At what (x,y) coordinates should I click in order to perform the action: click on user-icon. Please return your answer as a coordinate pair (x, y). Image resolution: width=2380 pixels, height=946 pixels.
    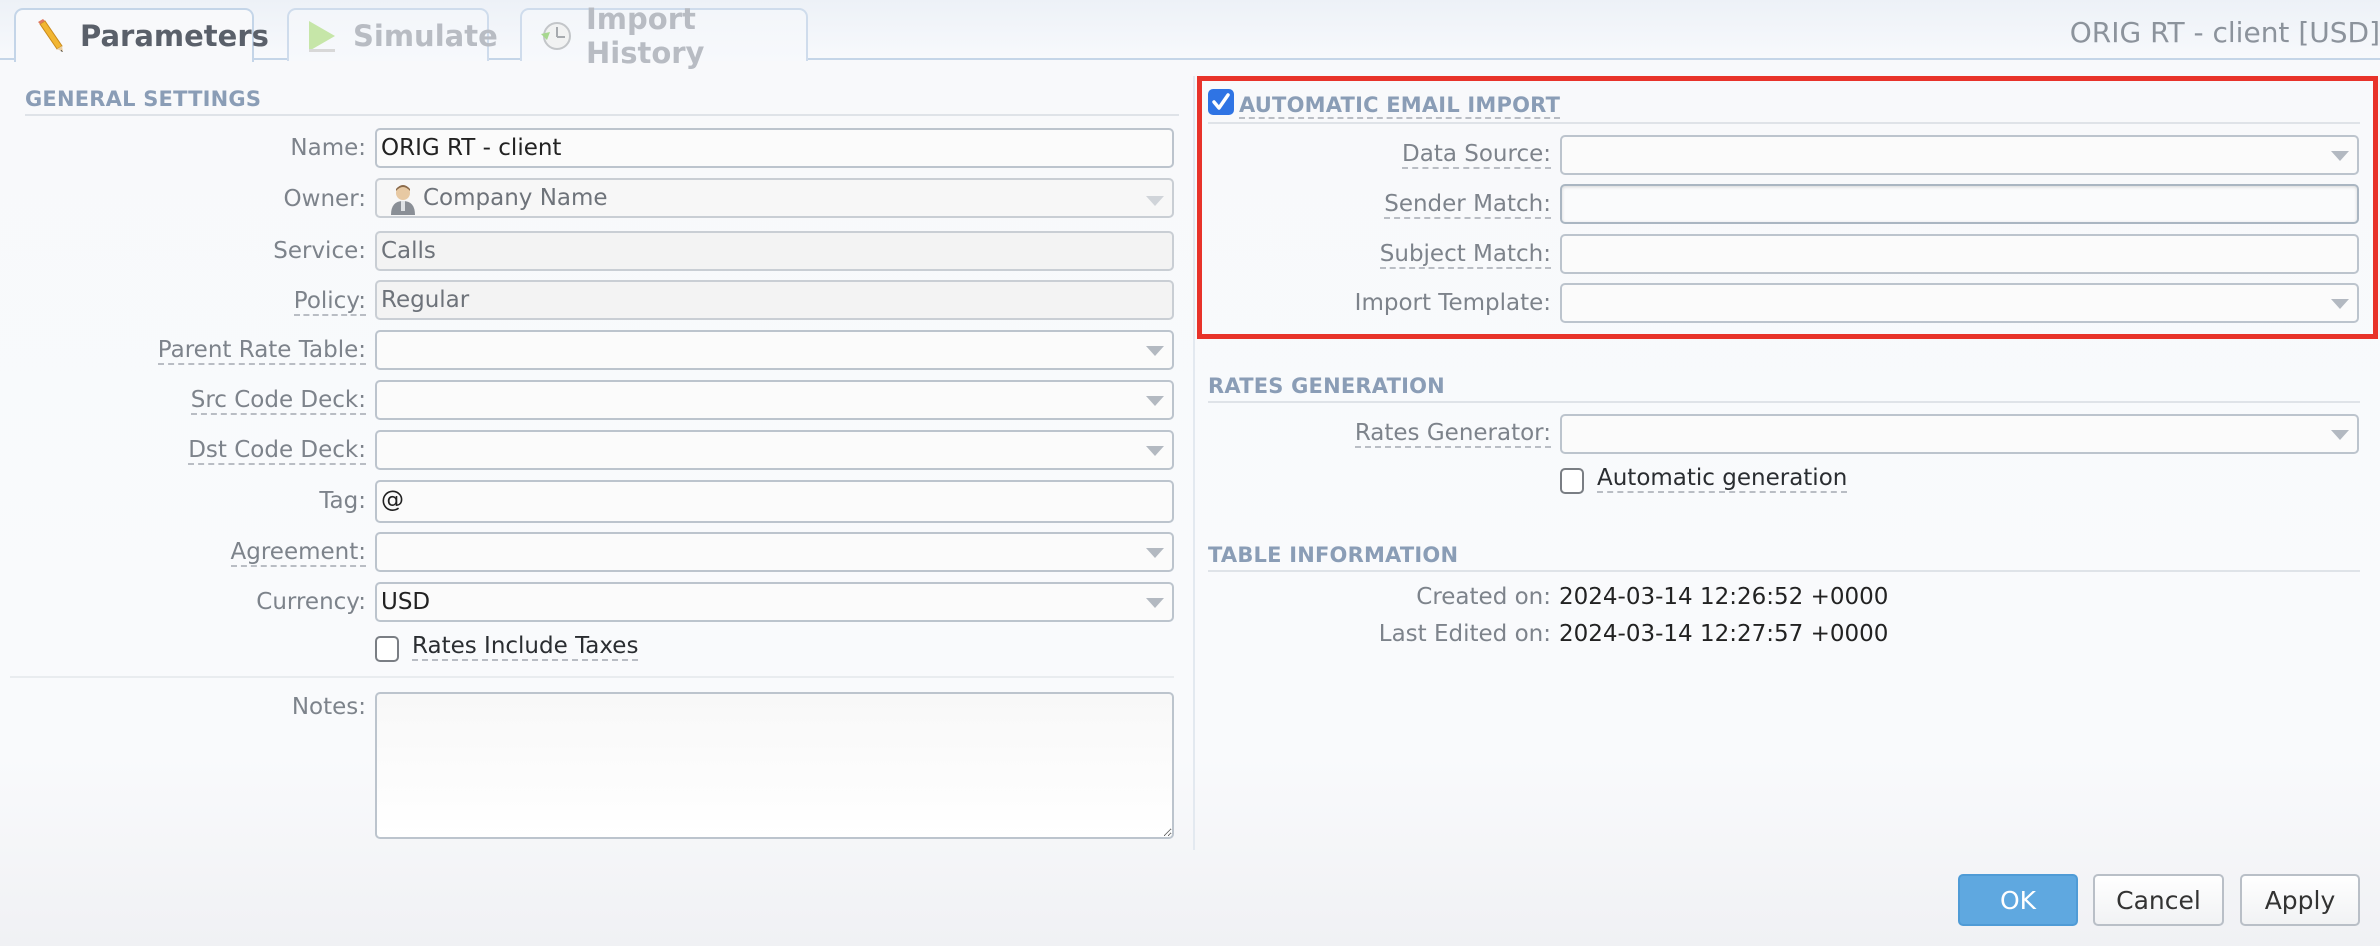
    Looking at the image, I should click on (403, 199).